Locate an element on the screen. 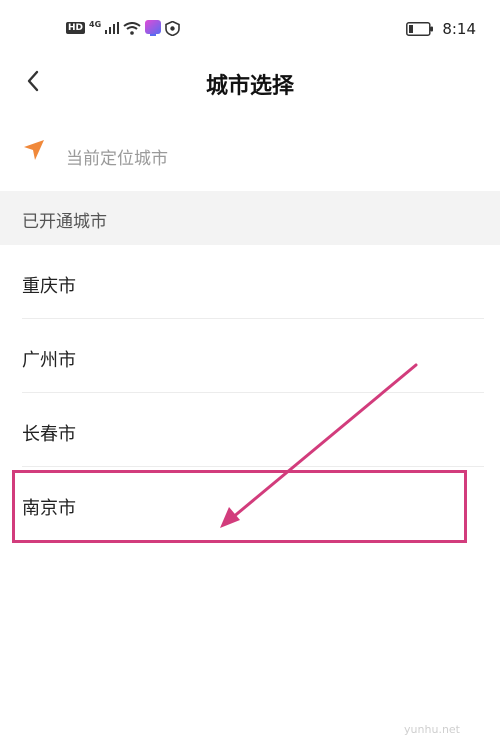 This screenshot has height=754, width=500. city-item-changchun: 长春市 is located at coordinates (250, 430).